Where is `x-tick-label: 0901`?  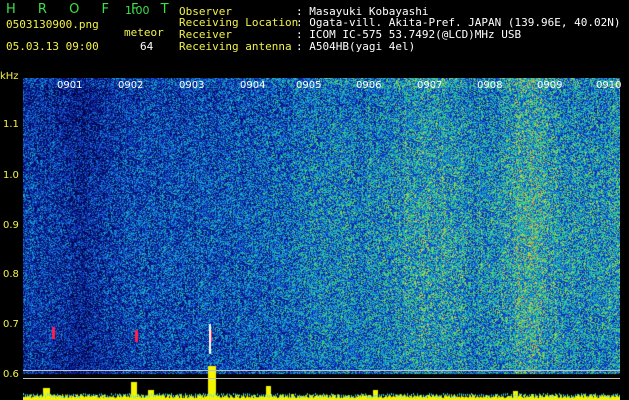 x-tick-label: 0901 is located at coordinates (70, 85).